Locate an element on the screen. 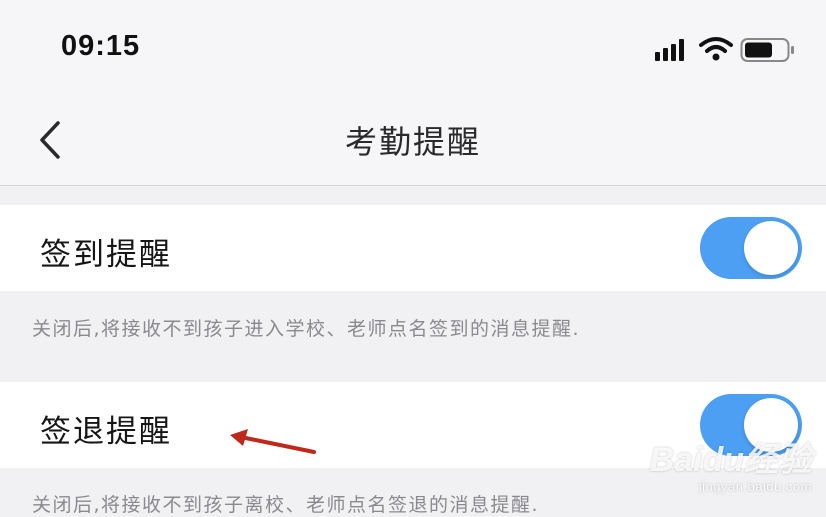 Image resolution: width=826 pixels, height=517 pixels. annotation-arrow-icon is located at coordinates (273, 441).